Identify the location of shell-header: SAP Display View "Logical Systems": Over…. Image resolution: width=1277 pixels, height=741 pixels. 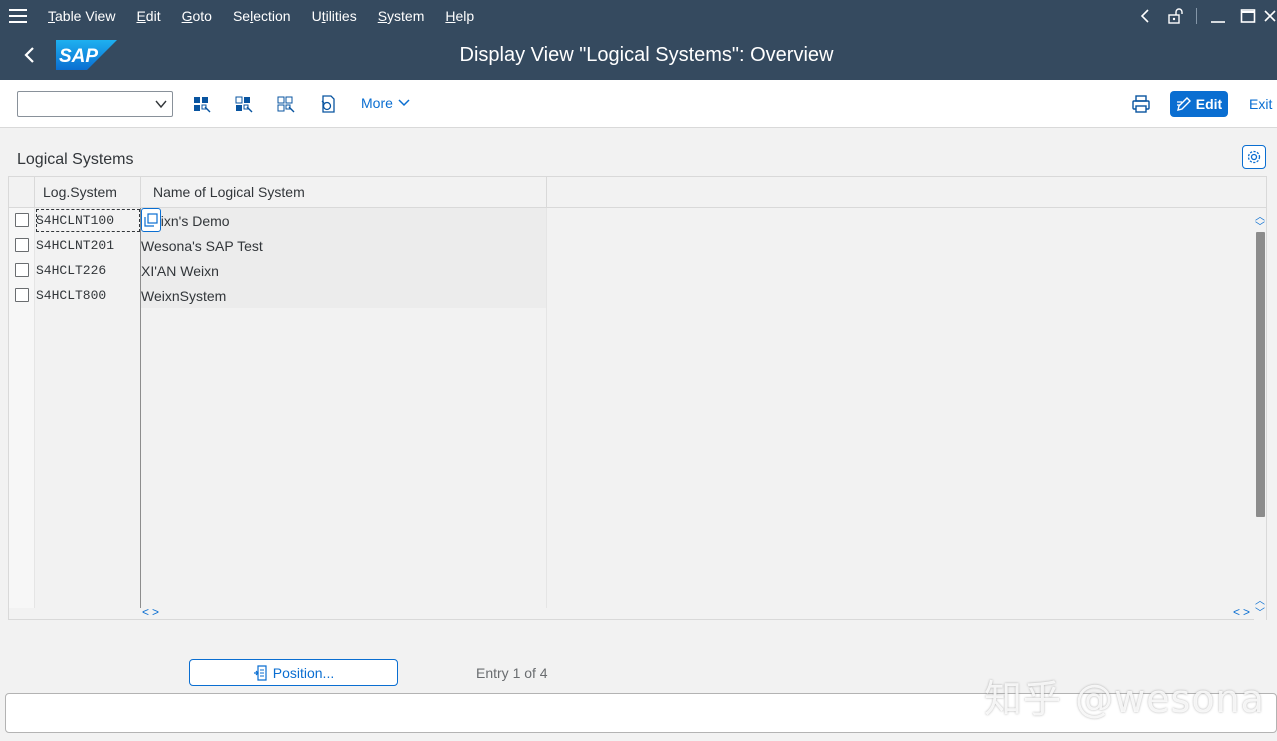
(638, 55).